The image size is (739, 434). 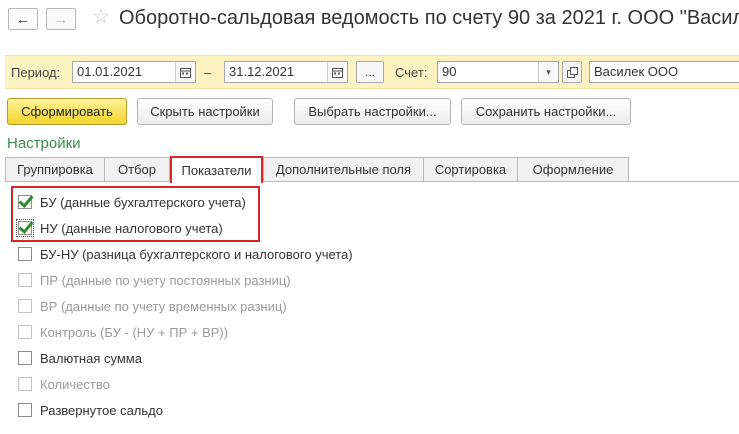 What do you see at coordinates (36, 72) in the screenshot?
I see `period-label: Период:` at bounding box center [36, 72].